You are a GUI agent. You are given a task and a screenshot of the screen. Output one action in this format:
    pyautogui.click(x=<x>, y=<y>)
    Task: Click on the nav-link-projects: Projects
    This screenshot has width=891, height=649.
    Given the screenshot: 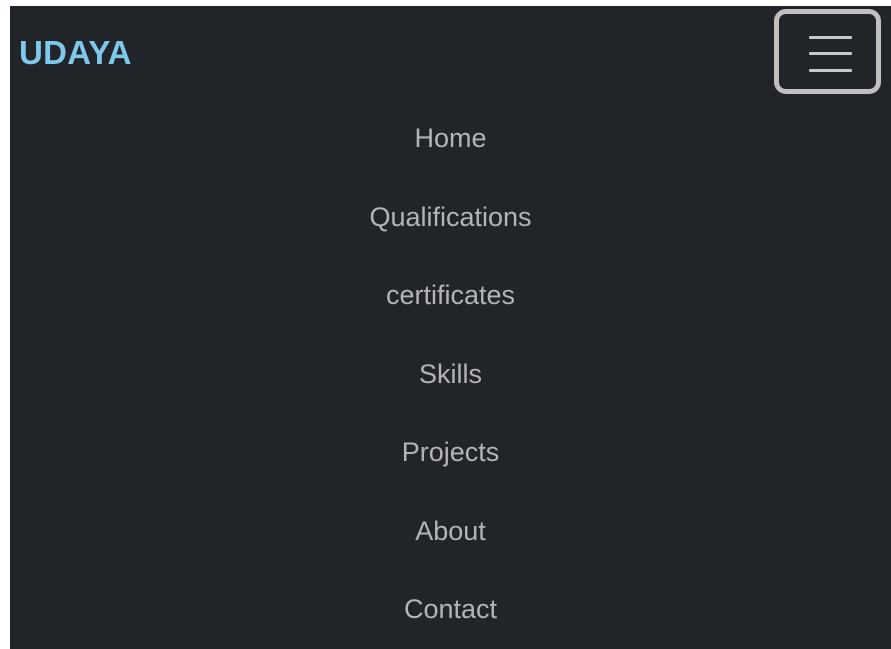 What is the action you would take?
    pyautogui.click(x=451, y=452)
    